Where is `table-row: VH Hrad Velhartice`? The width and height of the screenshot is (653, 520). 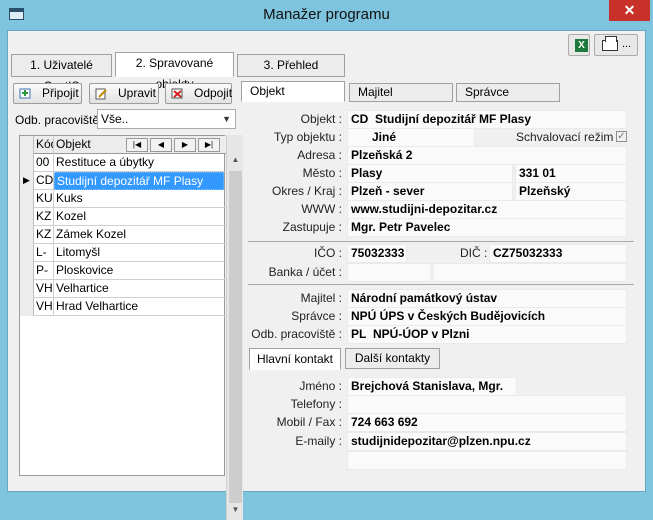
table-row: VH Hrad Velhartice is located at coordinates (123, 307).